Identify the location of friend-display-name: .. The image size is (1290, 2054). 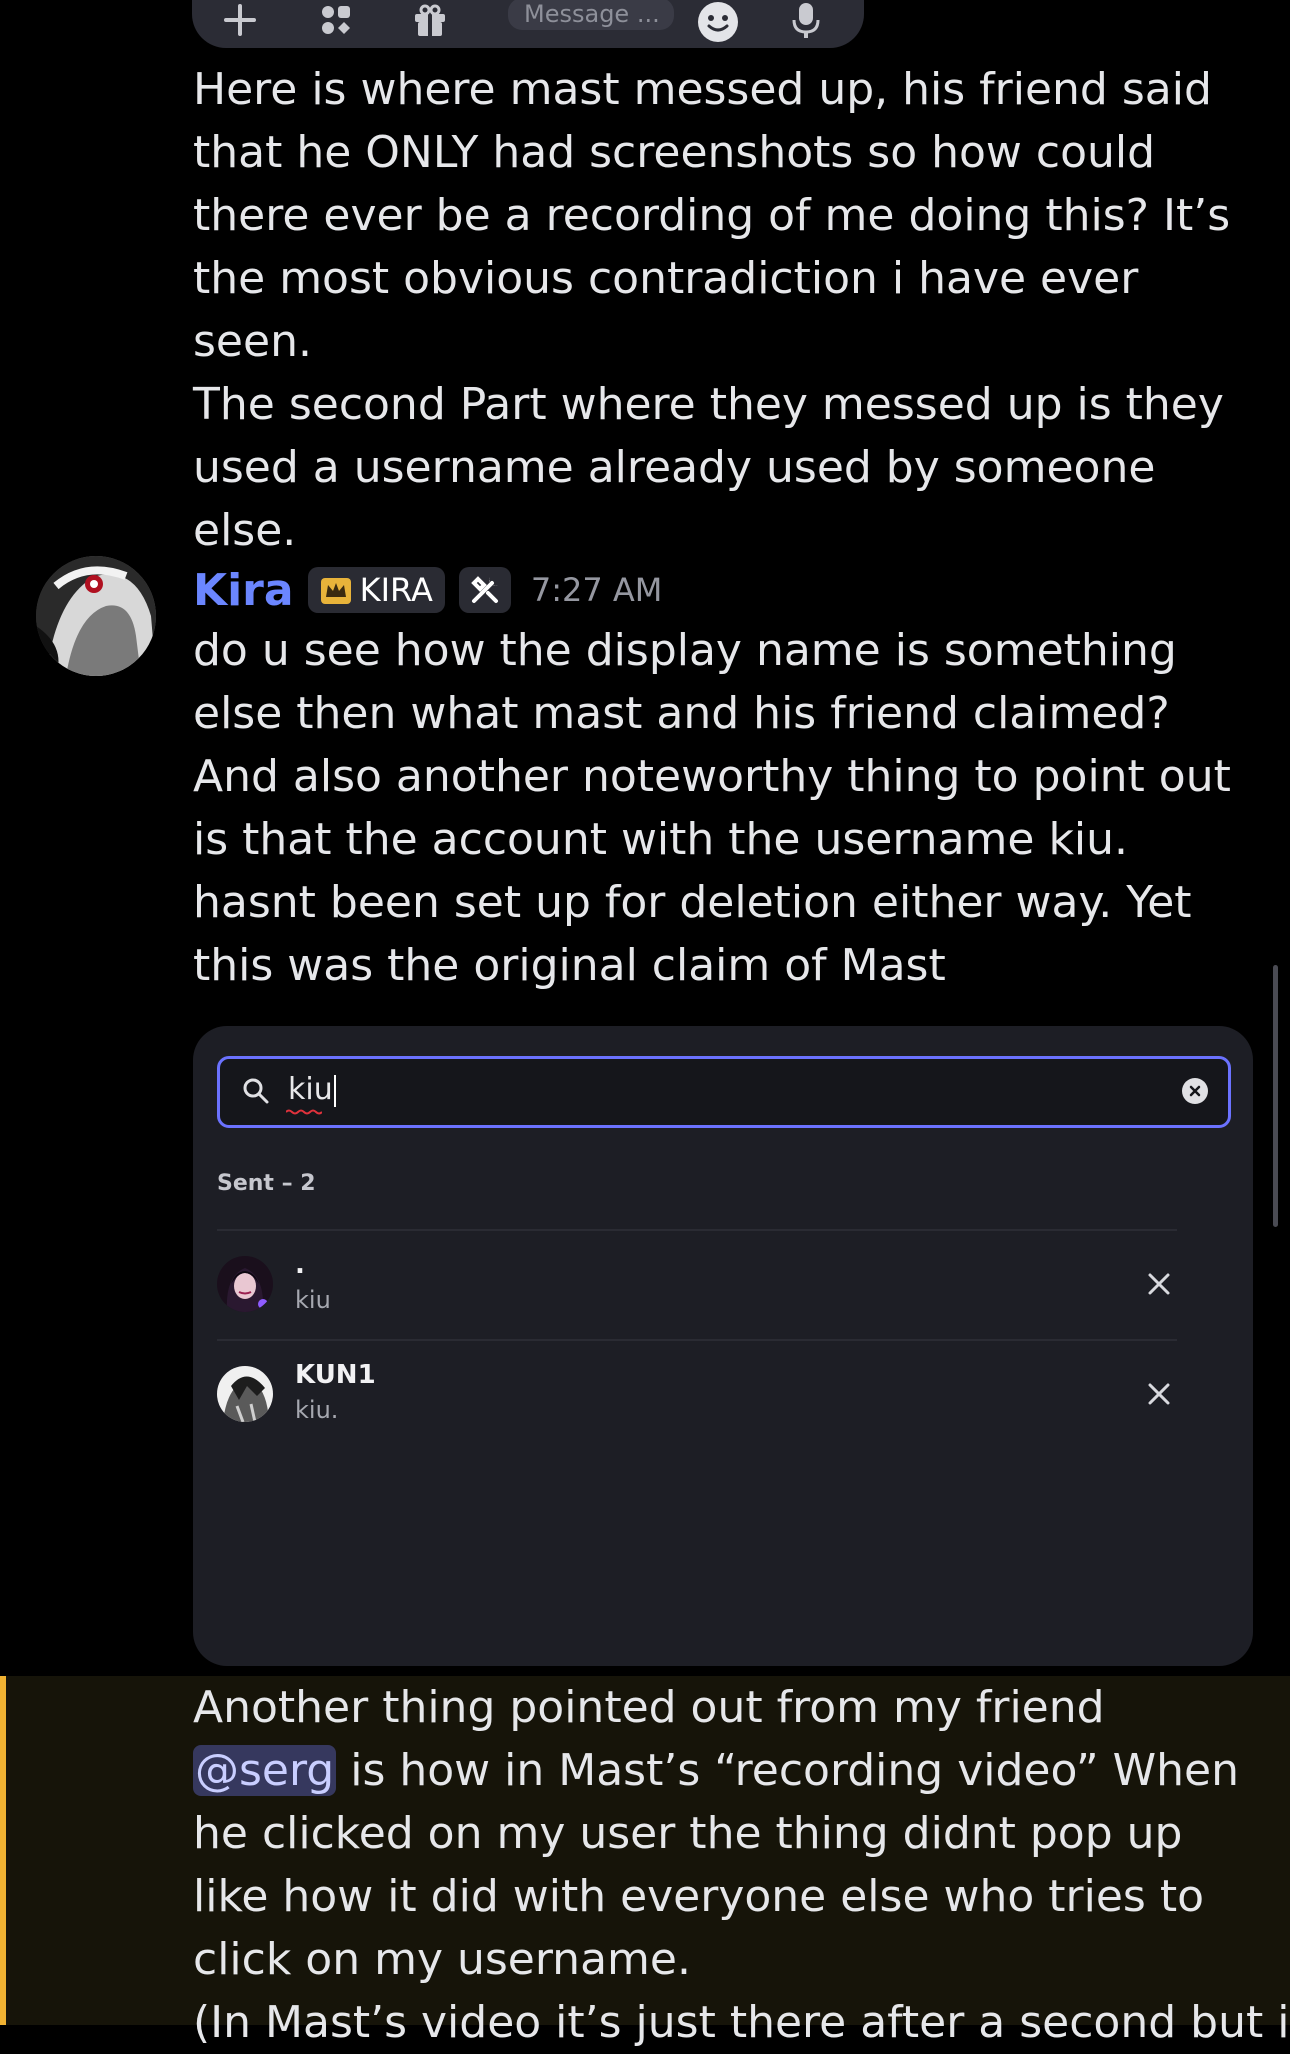
(300, 1265).